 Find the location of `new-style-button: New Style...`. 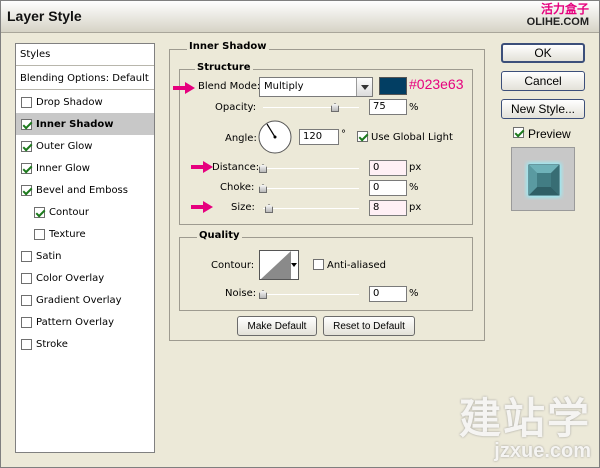

new-style-button: New Style... is located at coordinates (543, 109).